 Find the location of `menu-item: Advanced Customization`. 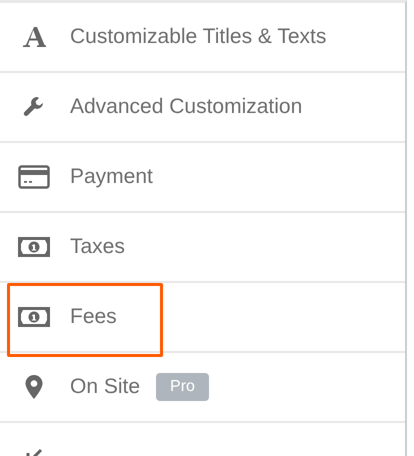

menu-item: Advanced Customization is located at coordinates (202, 107).